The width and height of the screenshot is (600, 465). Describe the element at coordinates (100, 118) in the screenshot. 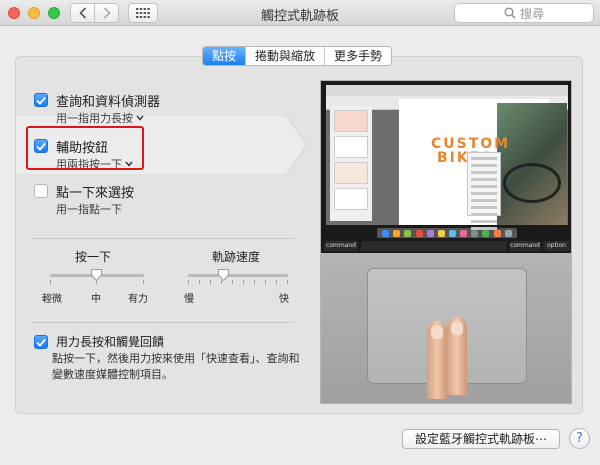

I see `lookup-gesture-menu: 用一指用力長按` at that location.